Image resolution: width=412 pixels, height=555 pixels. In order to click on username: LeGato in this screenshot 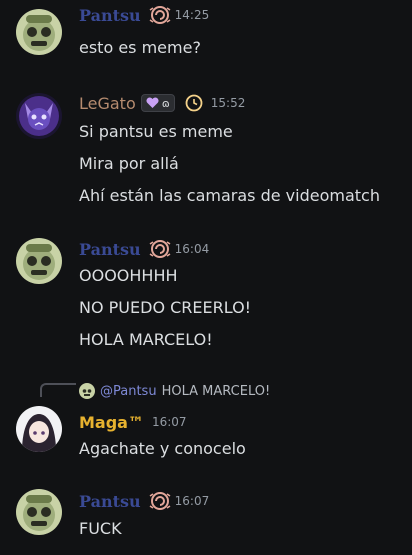, I will do `click(107, 103)`.